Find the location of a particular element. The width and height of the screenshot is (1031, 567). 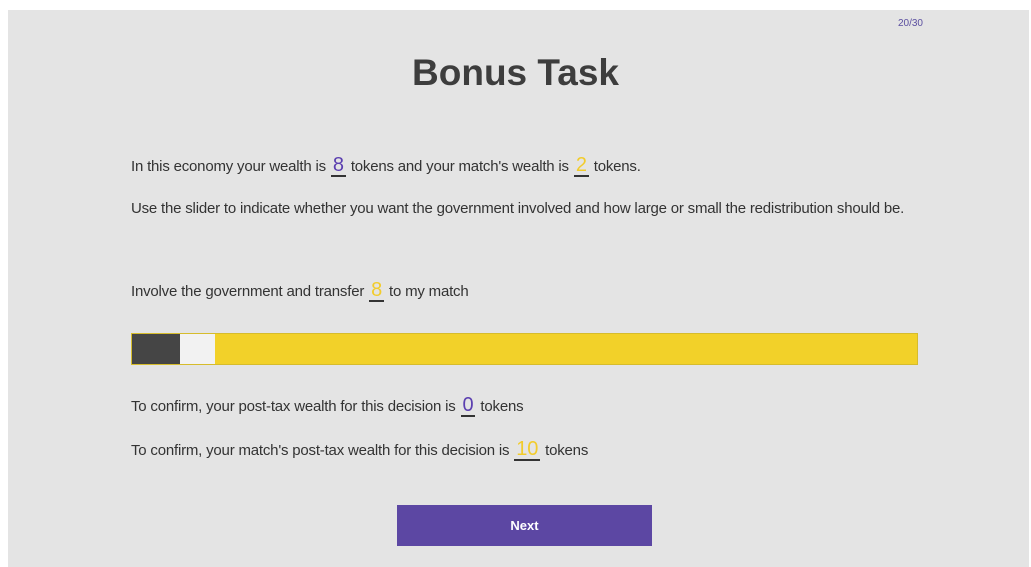

your-wealth-value: 8 is located at coordinates (338, 165).